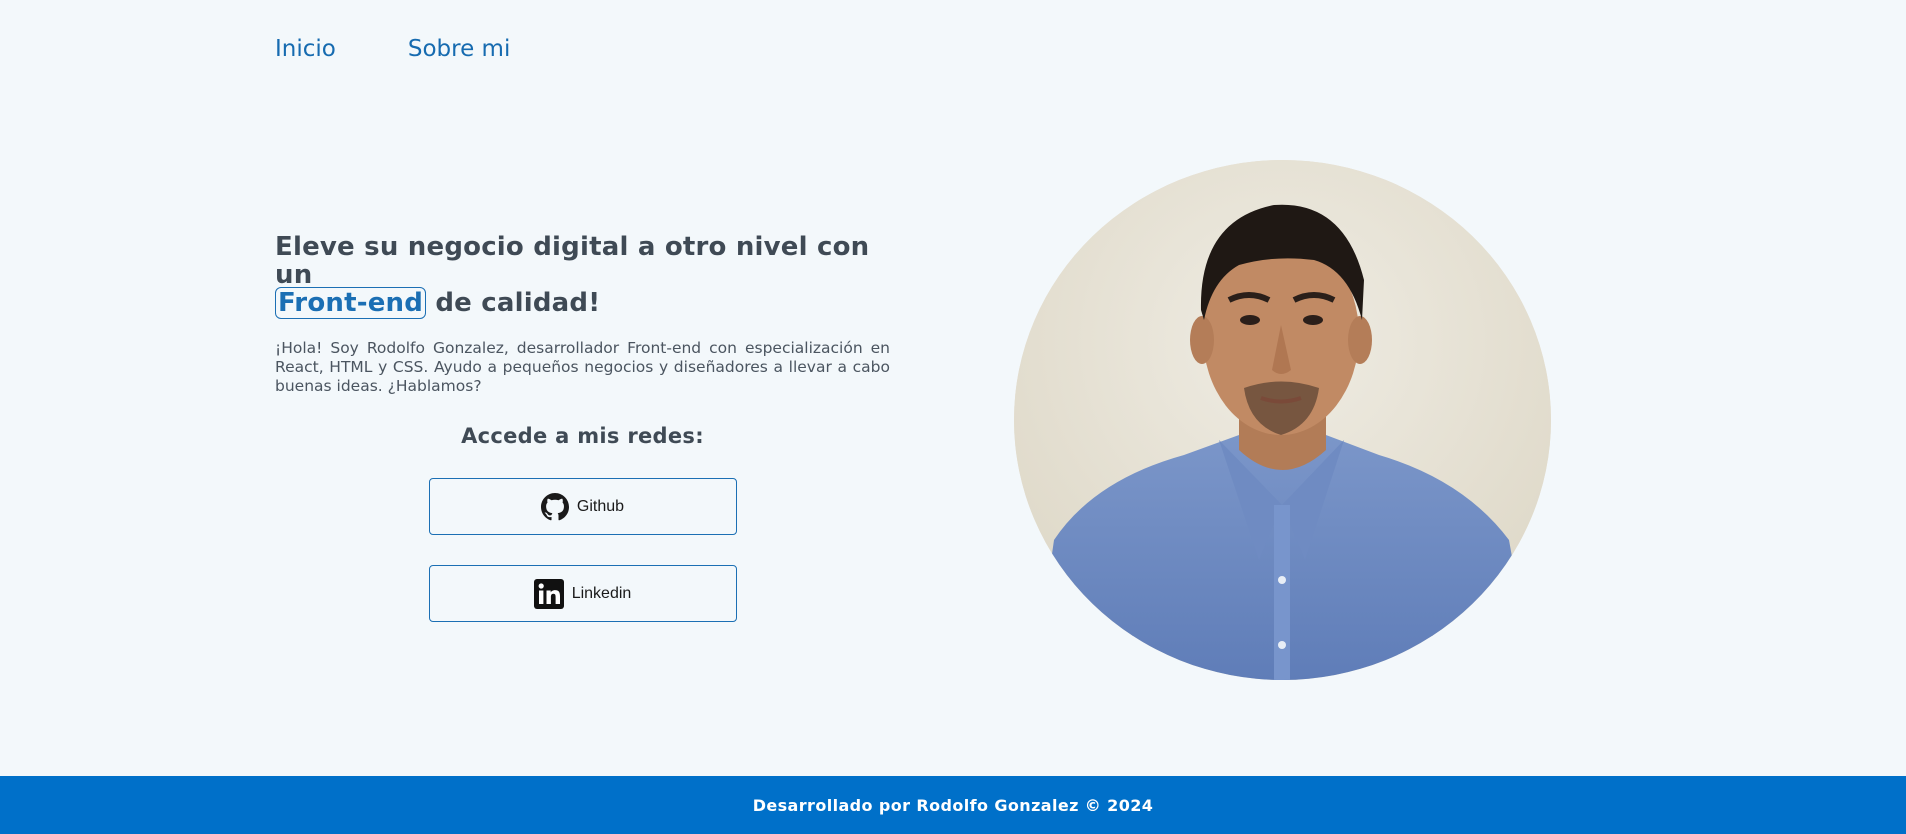  I want to click on top-nav: Inicio Sobre mi, so click(392, 49).